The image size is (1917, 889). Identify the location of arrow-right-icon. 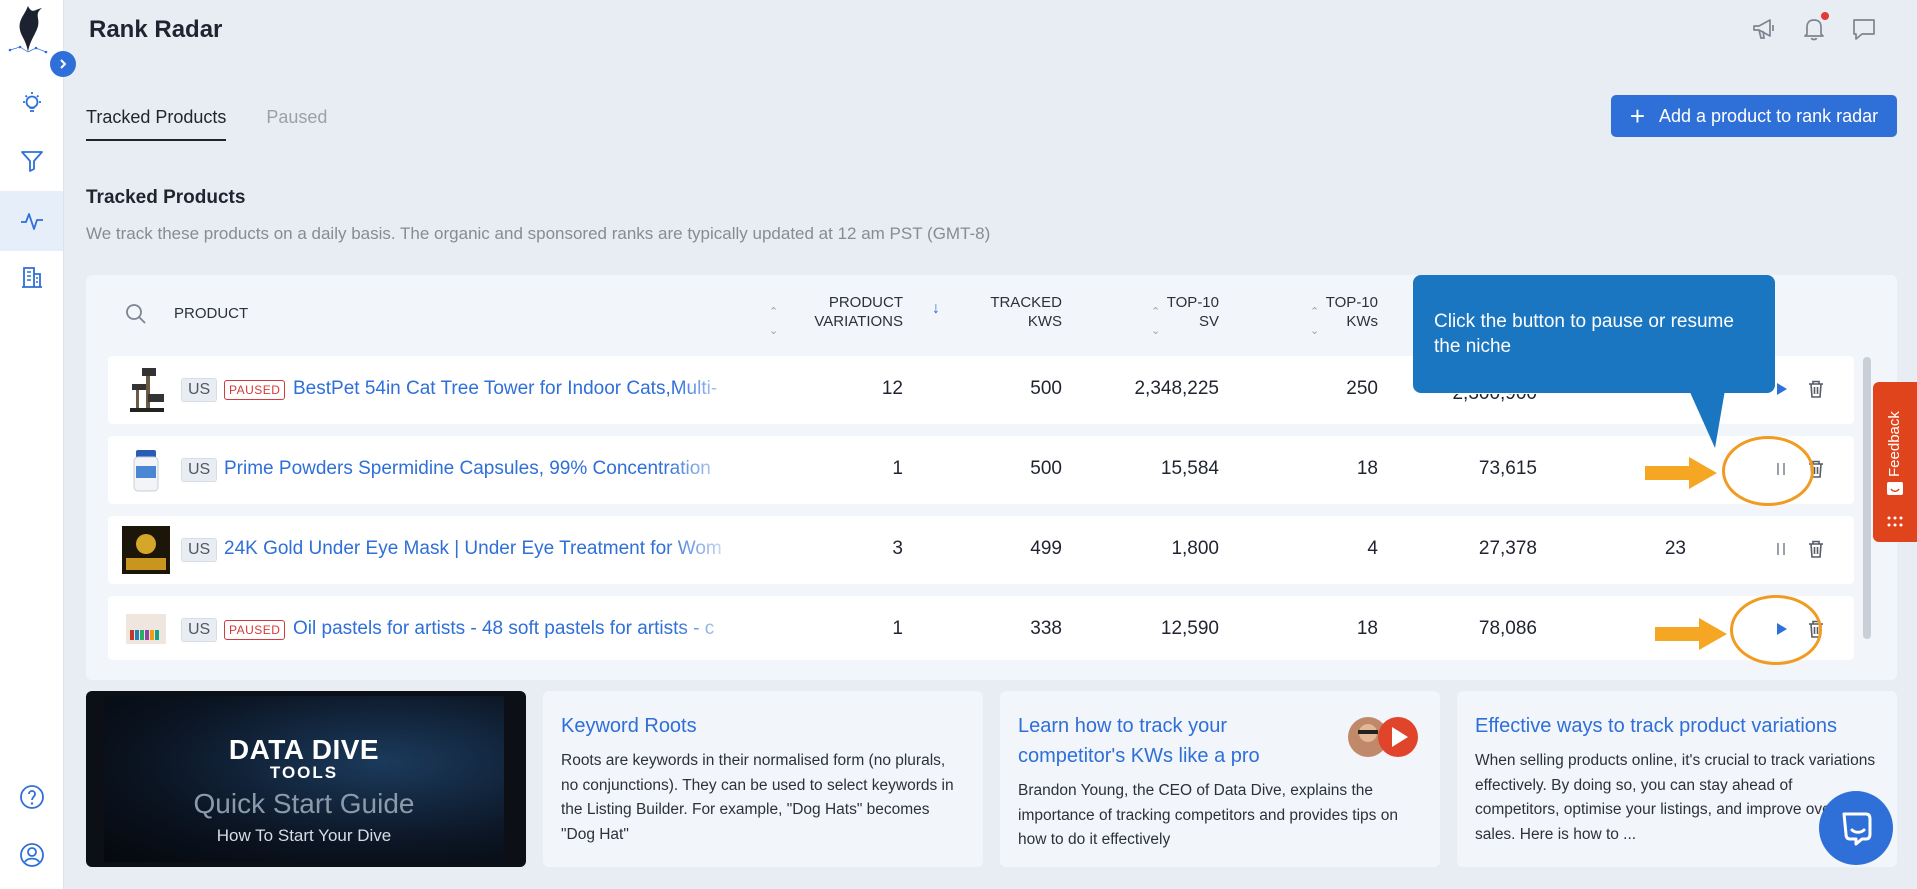
(1691, 634).